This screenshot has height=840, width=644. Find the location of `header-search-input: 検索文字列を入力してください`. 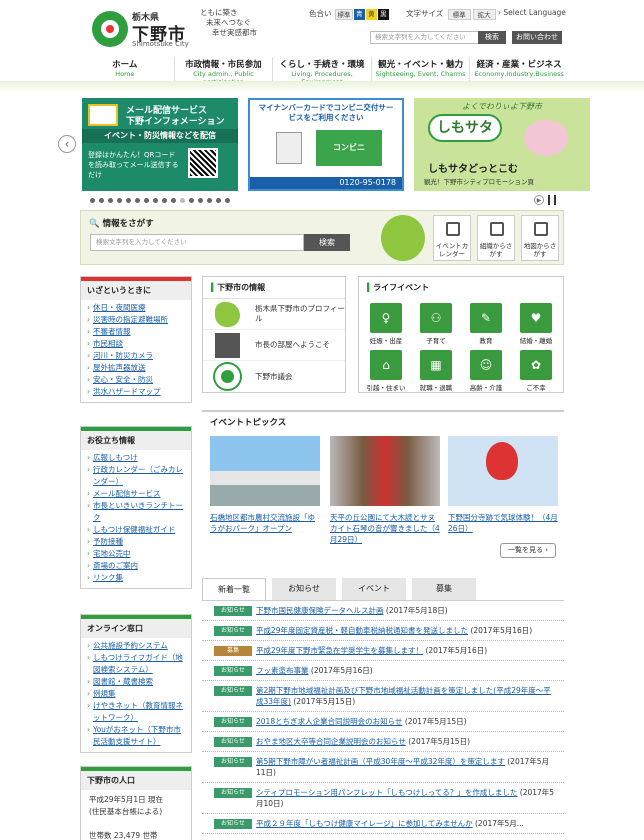

header-search-input: 検索文字列を入力してください is located at coordinates (426, 37).